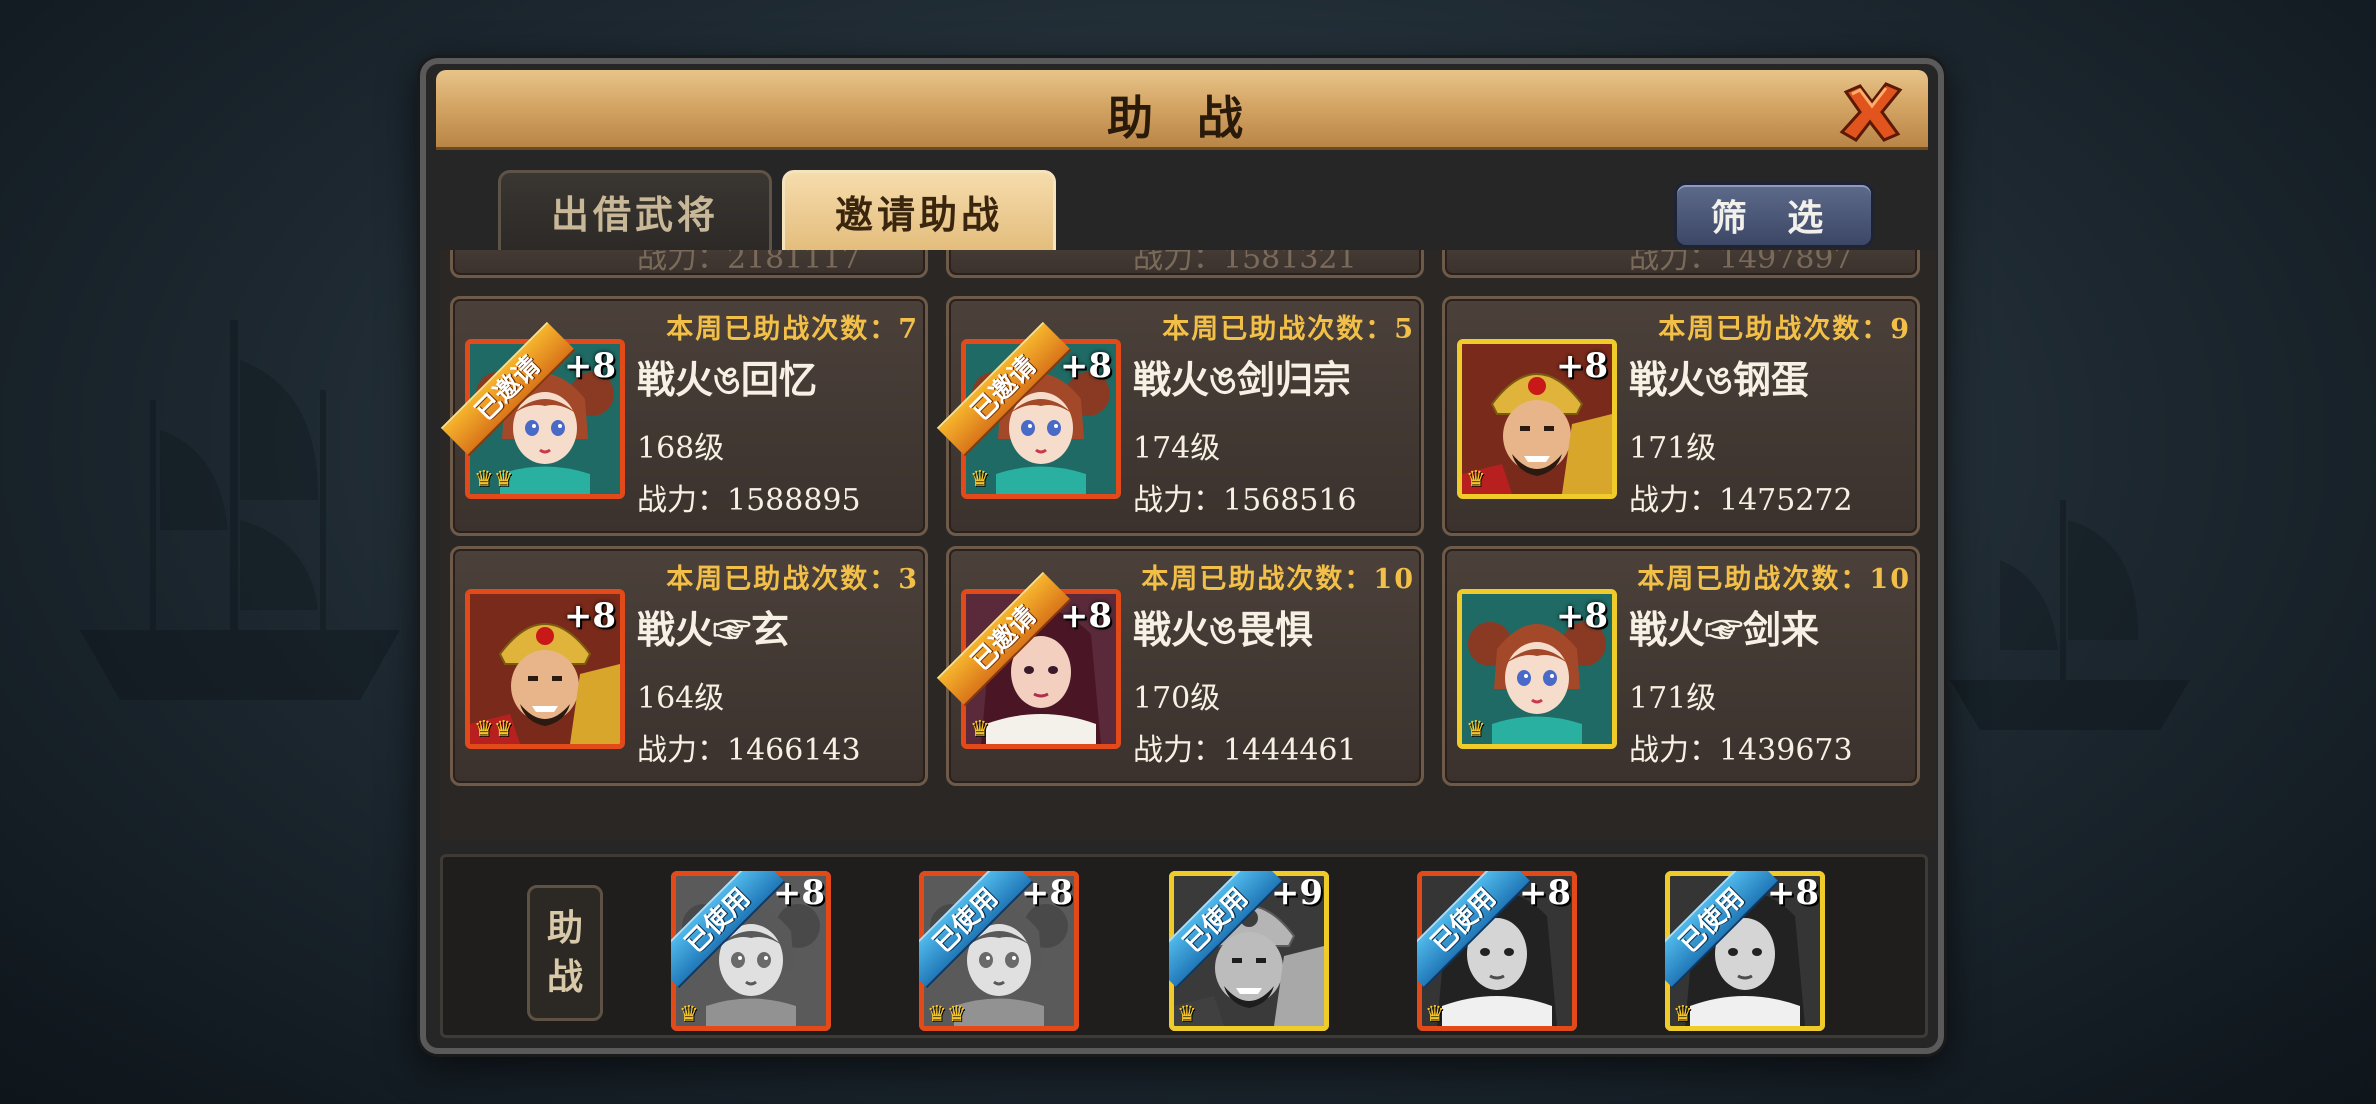 The image size is (2376, 1104). I want to click on helper-card: 本周已助战次数：10 +8 ♛ 戦火☞剑来 171级 战力：1439673, so click(1681, 666).